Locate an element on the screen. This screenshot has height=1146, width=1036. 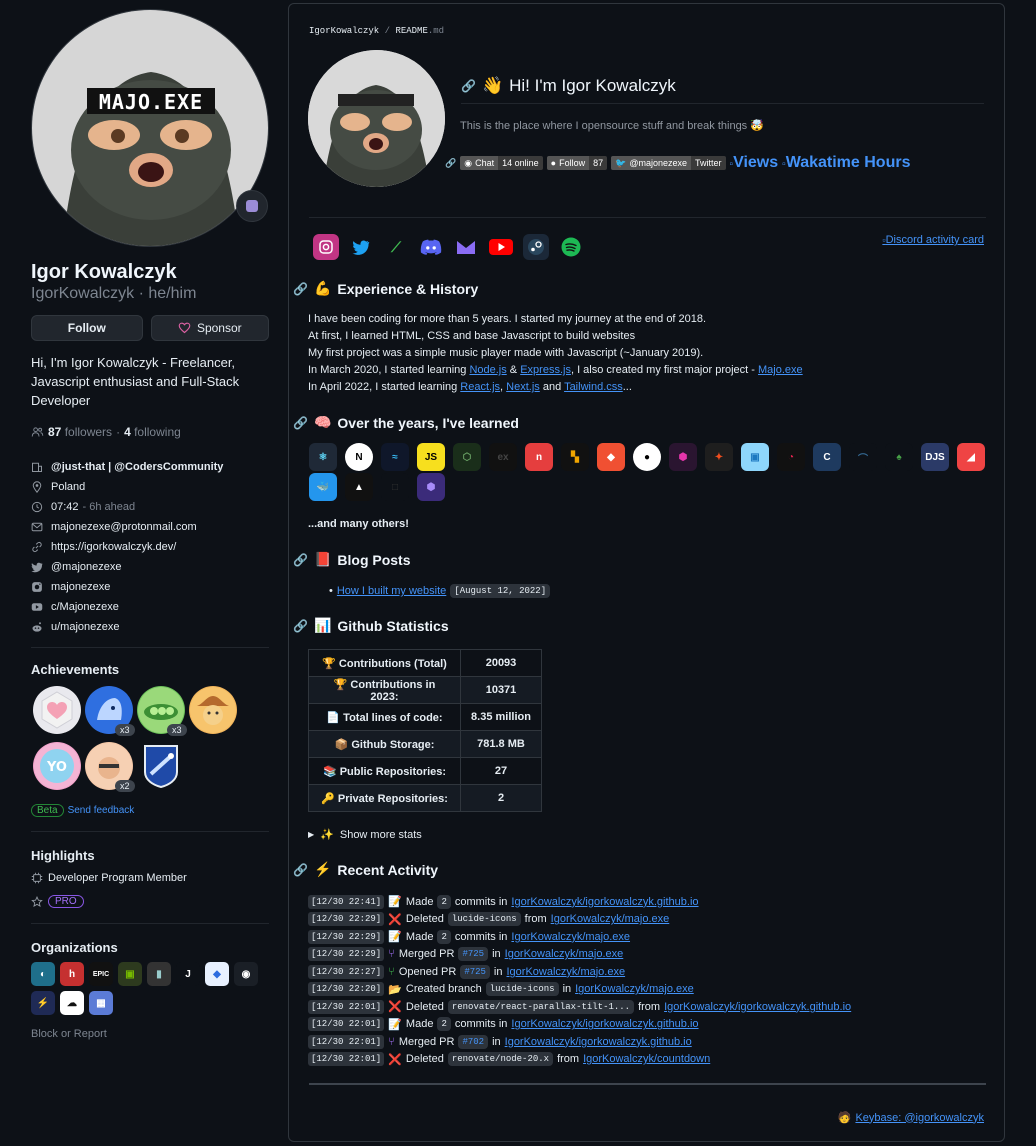
org-avatar: ☁ is located at coordinates (72, 1003).